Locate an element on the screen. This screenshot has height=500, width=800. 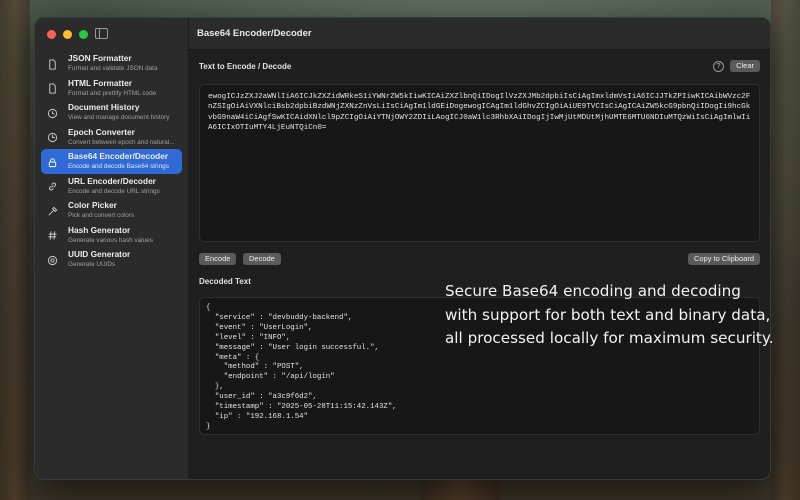
copy-to-clipboard-button: Copy to Clipboard is located at coordinates (723, 259).